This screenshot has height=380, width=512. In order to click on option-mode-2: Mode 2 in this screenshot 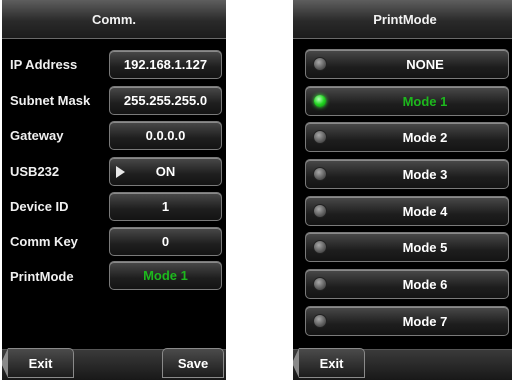, I will do `click(407, 137)`.